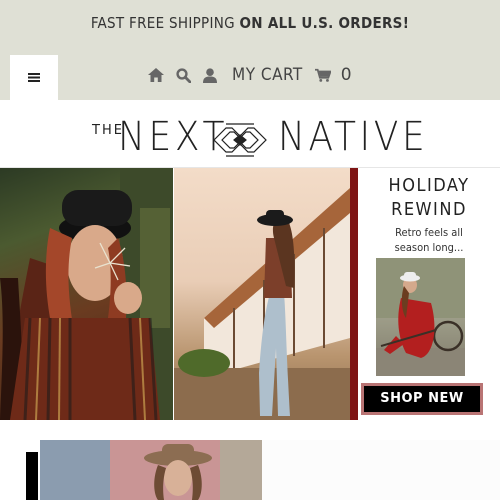 The image size is (500, 500). I want to click on holiday-product-photo, so click(420, 317).